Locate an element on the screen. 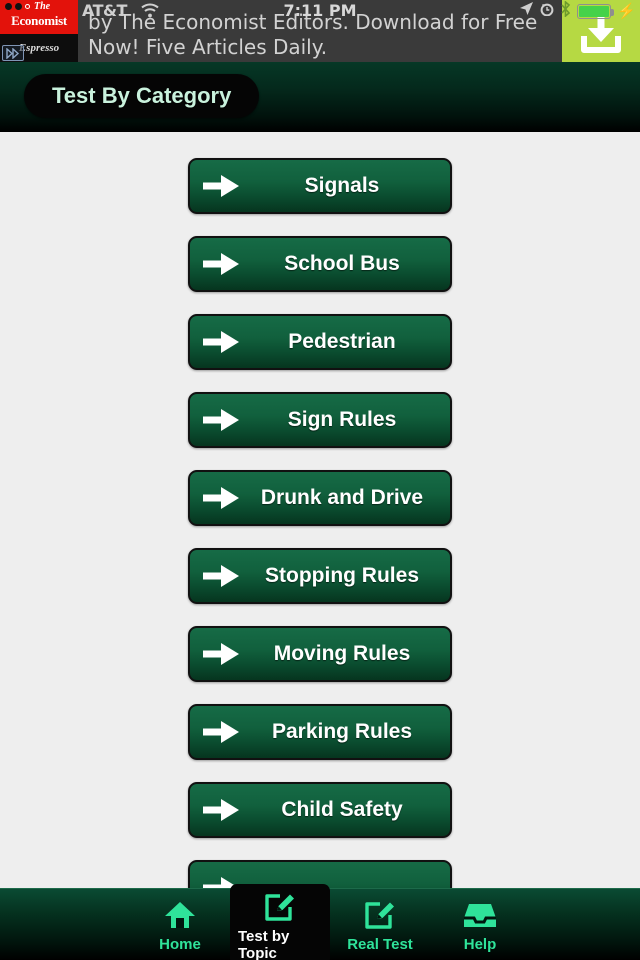 The image size is (640, 960). category-button-label: Pedestrian is located at coordinates (342, 341).